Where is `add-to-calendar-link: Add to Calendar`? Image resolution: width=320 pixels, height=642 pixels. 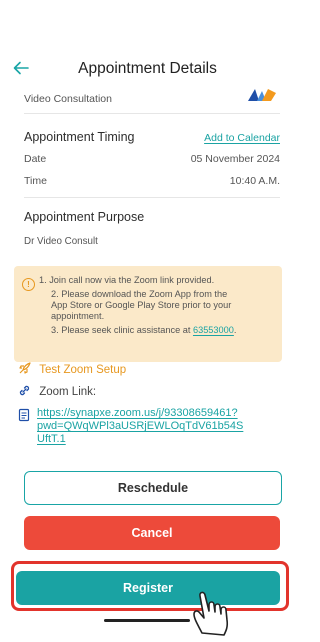 add-to-calendar-link: Add to Calendar is located at coordinates (242, 138).